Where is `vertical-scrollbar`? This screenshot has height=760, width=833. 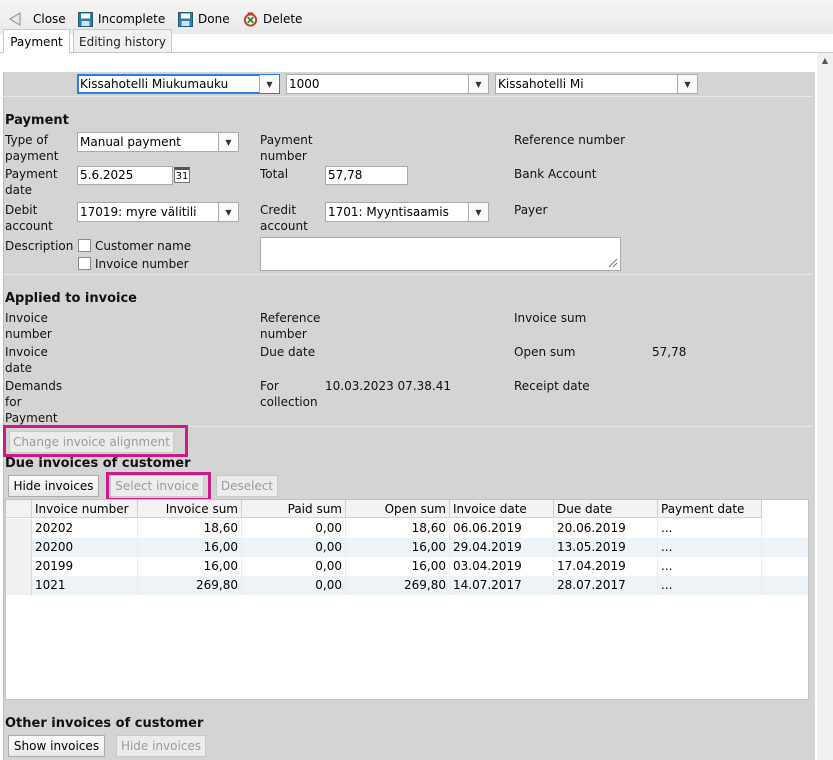 vertical-scrollbar is located at coordinates (825, 406).